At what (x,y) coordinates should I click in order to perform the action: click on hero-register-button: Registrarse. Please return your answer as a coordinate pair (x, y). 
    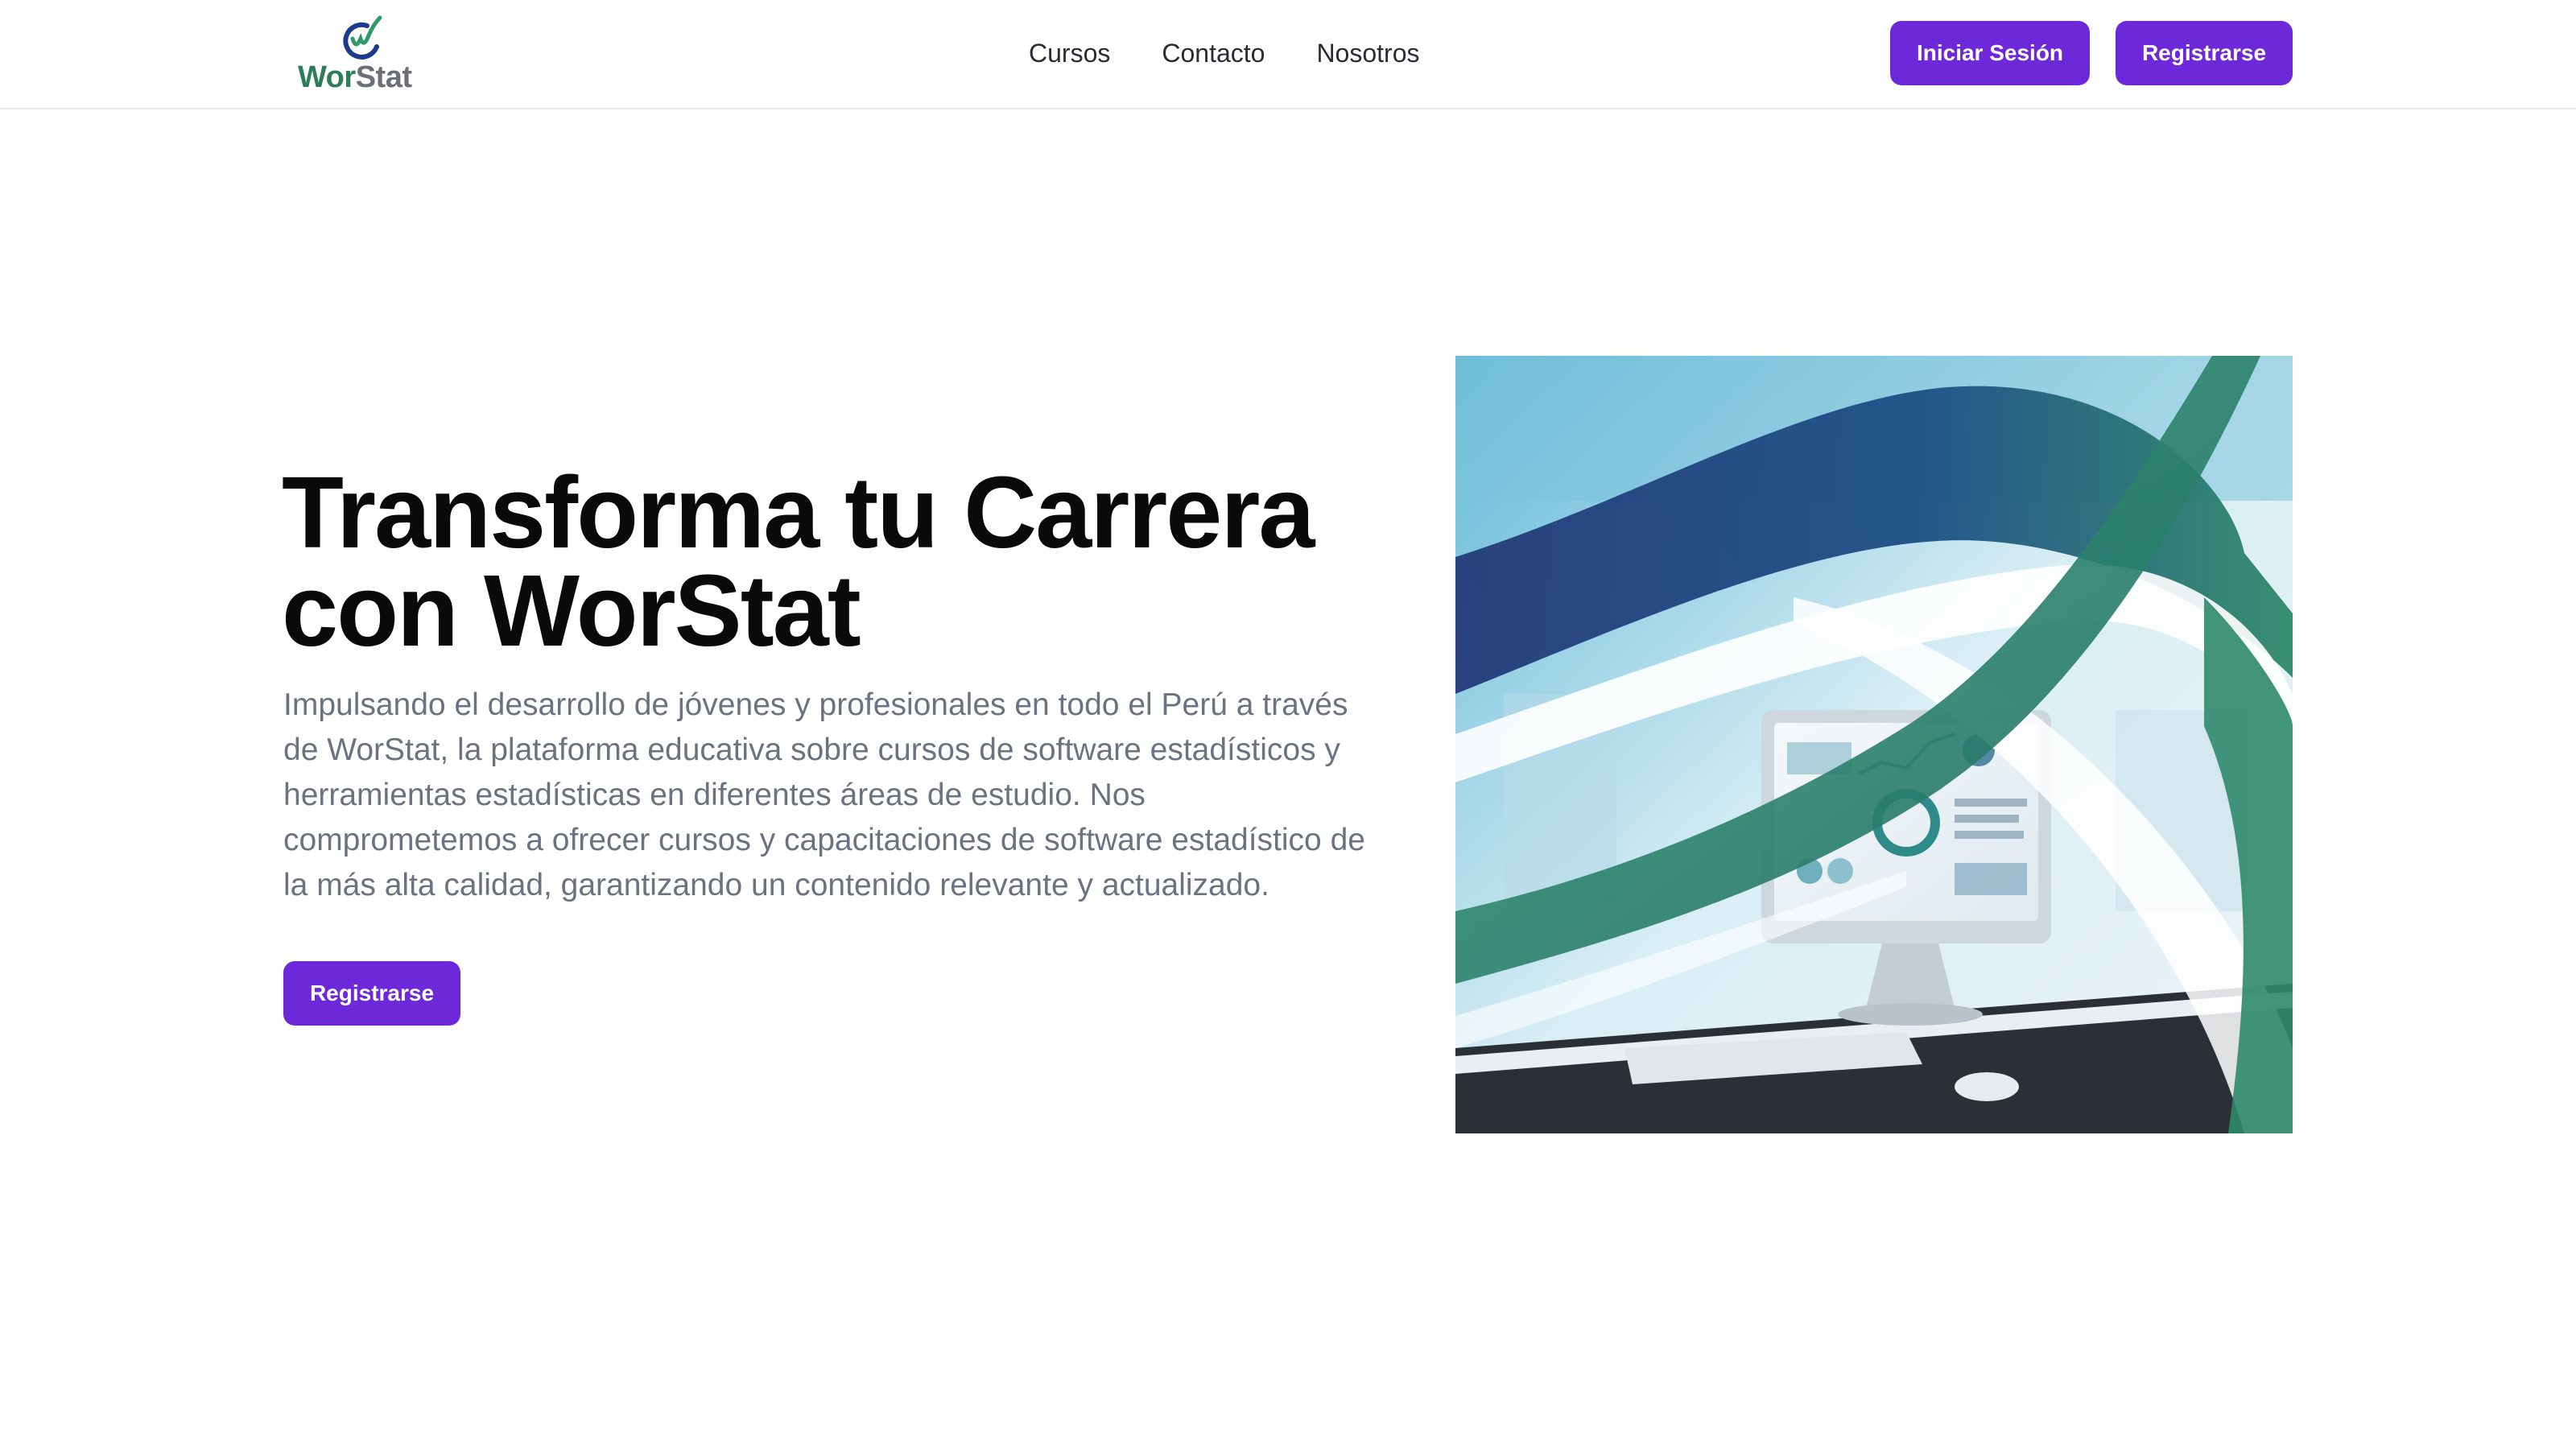
    Looking at the image, I should click on (371, 993).